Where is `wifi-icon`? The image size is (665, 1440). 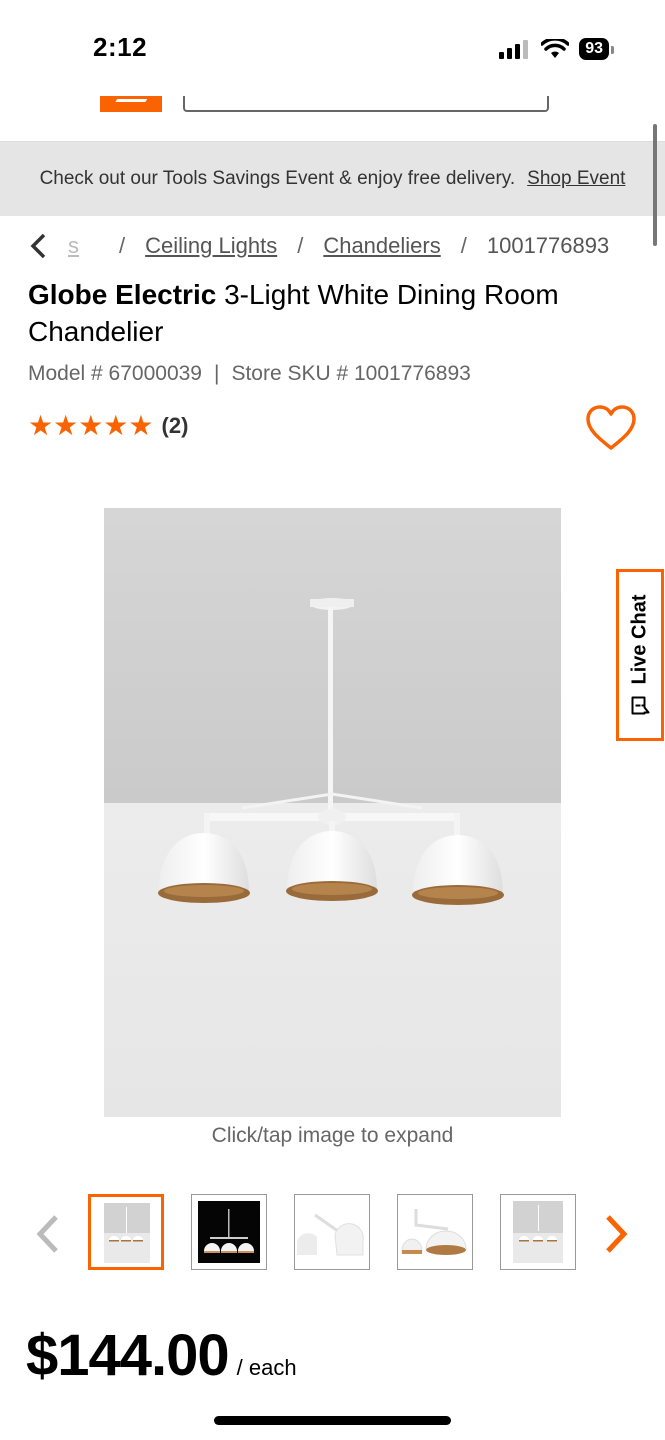 wifi-icon is located at coordinates (555, 48).